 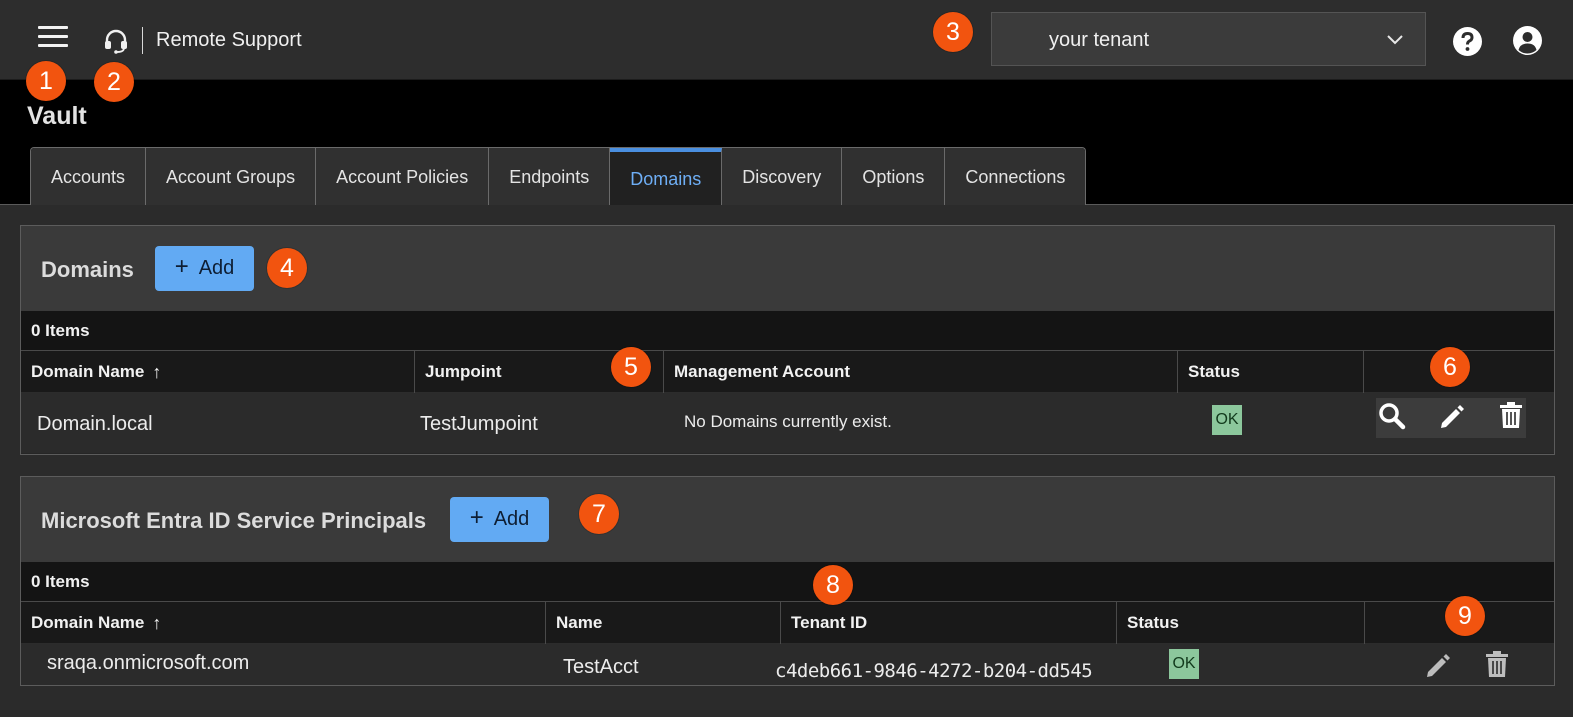 What do you see at coordinates (663, 623) in the screenshot?
I see `column-name: Name` at bounding box center [663, 623].